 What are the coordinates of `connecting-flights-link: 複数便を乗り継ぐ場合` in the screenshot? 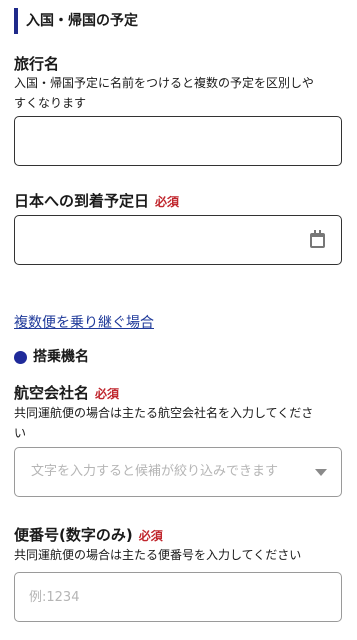 It's located at (84, 323).